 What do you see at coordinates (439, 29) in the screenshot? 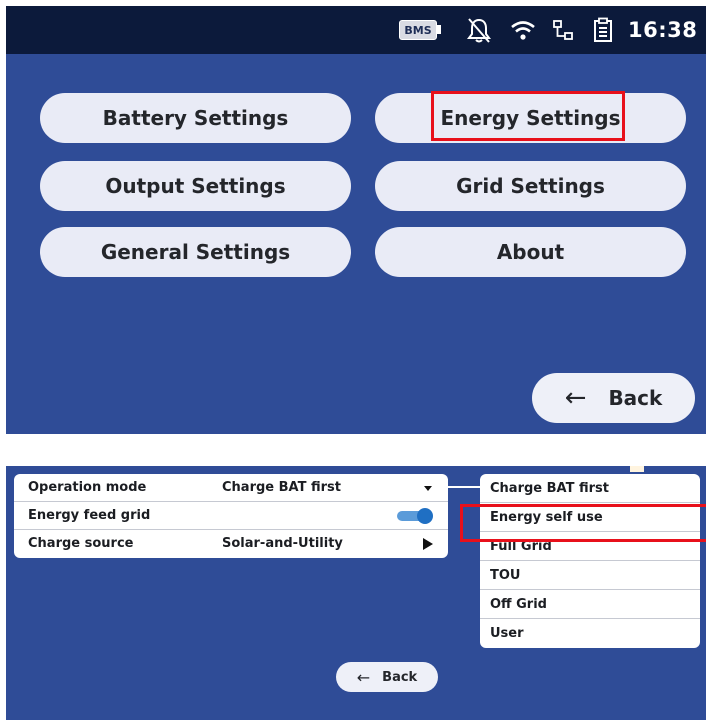
I see `bms-battery-tip` at bounding box center [439, 29].